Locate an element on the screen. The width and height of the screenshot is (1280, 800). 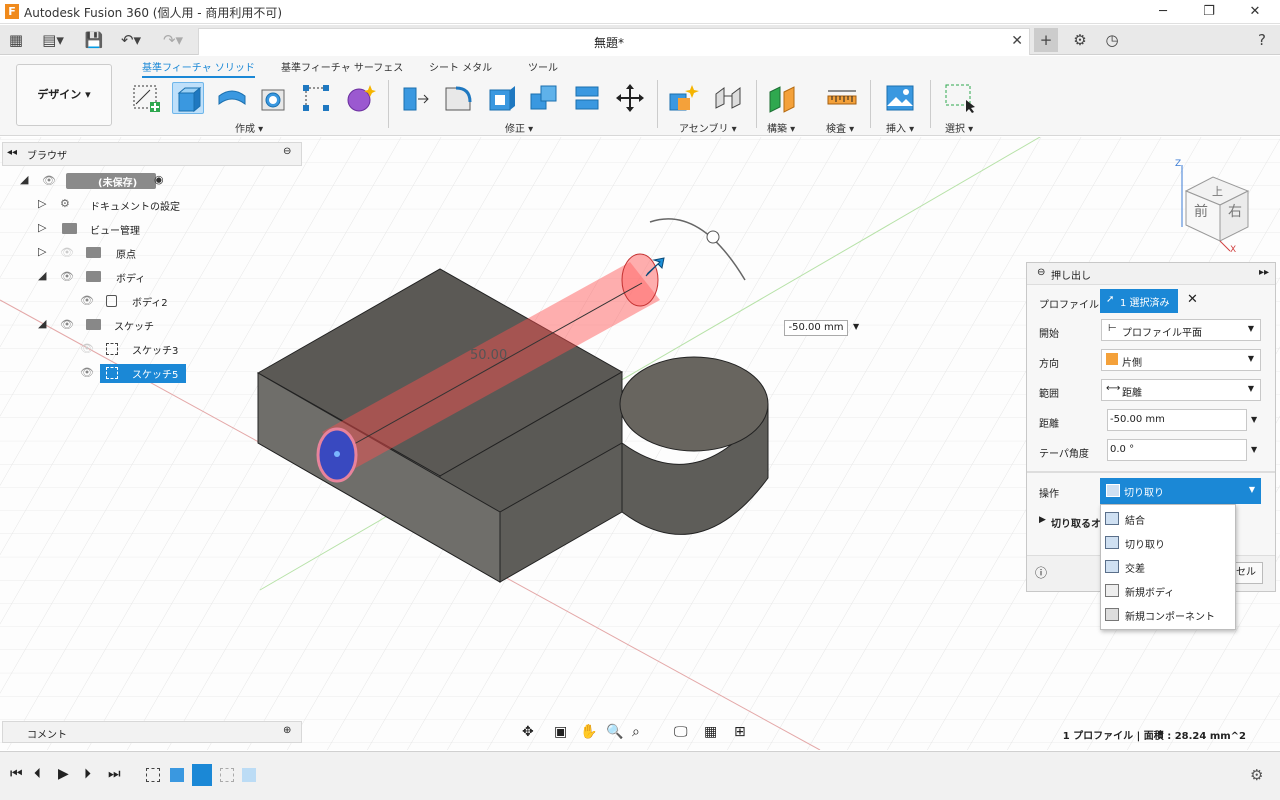
tab-solid: 基準フィーチャ ソリッド is located at coordinates (198, 68).